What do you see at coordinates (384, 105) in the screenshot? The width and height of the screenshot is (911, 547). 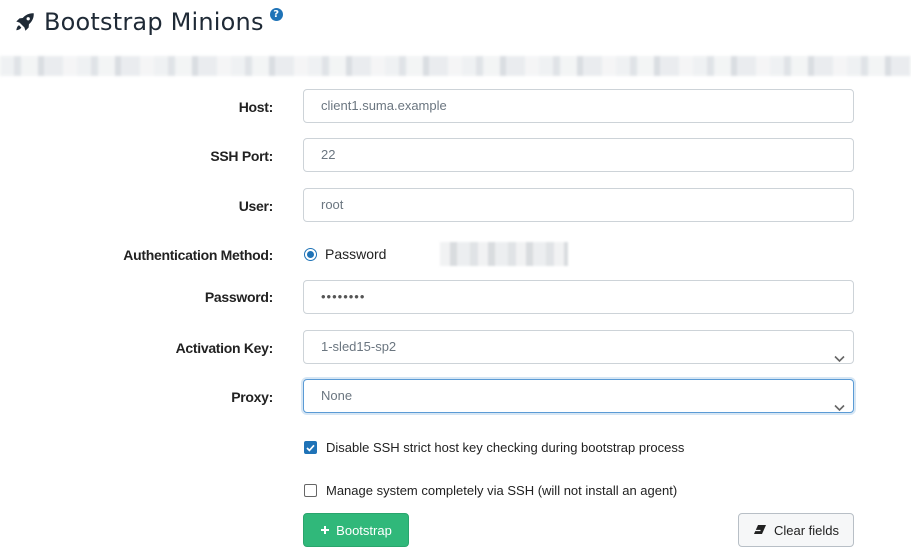 I see `host-placeholder: client1.suma.example` at bounding box center [384, 105].